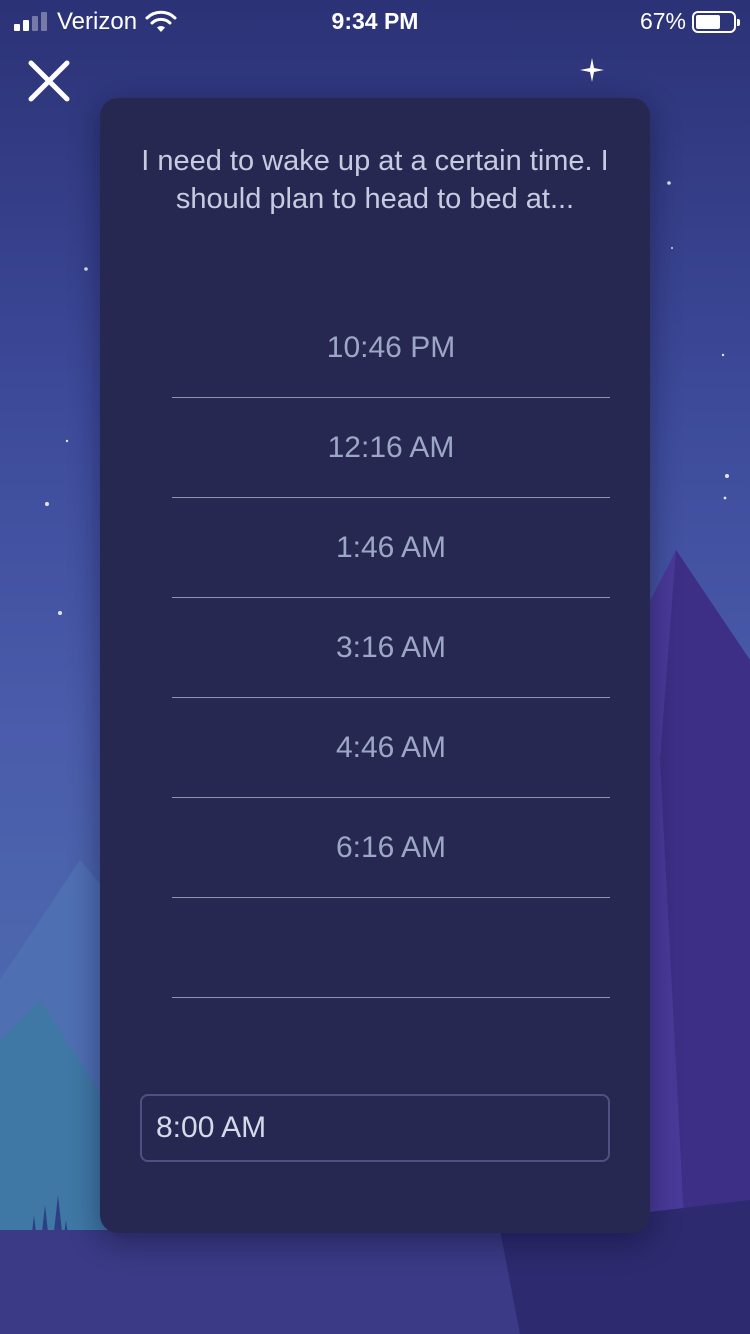  I want to click on close-button, so click(49, 81).